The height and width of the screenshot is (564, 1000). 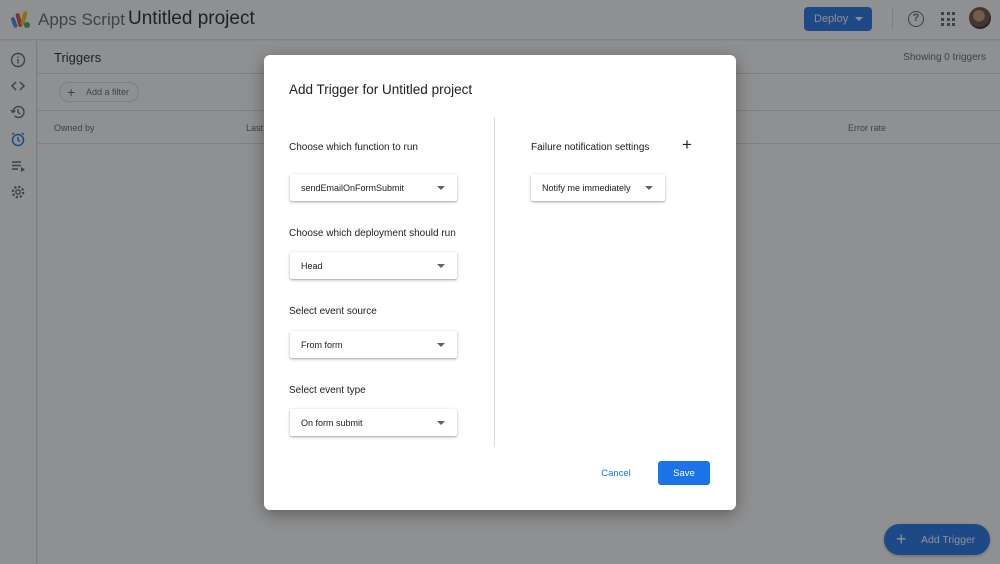 What do you see at coordinates (586, 187) in the screenshot?
I see `failure-notification-value: Notify me immediately` at bounding box center [586, 187].